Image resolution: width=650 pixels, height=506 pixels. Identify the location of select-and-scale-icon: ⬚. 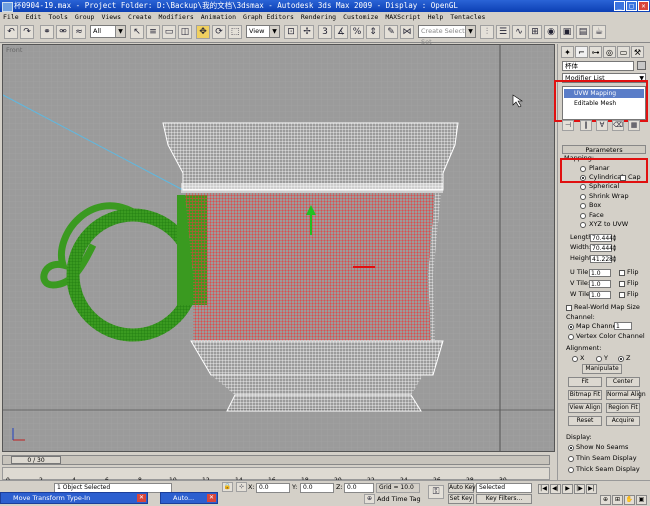
(235, 32).